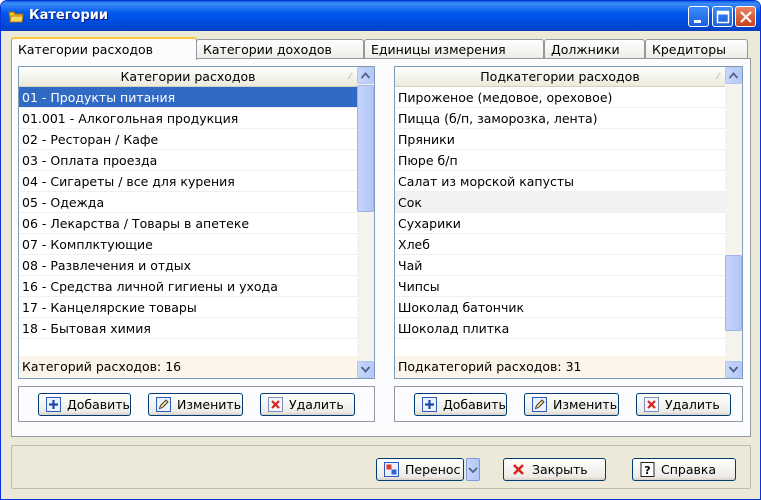 This screenshot has width=761, height=500. I want to click on close-x-icon, so click(518, 469).